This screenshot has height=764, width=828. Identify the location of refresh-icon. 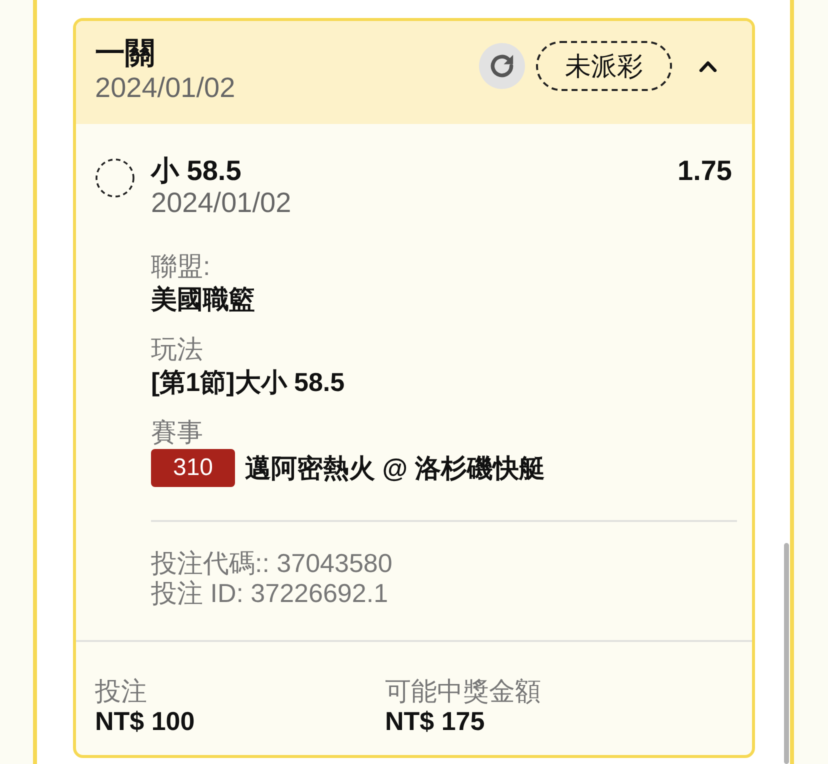
(502, 66).